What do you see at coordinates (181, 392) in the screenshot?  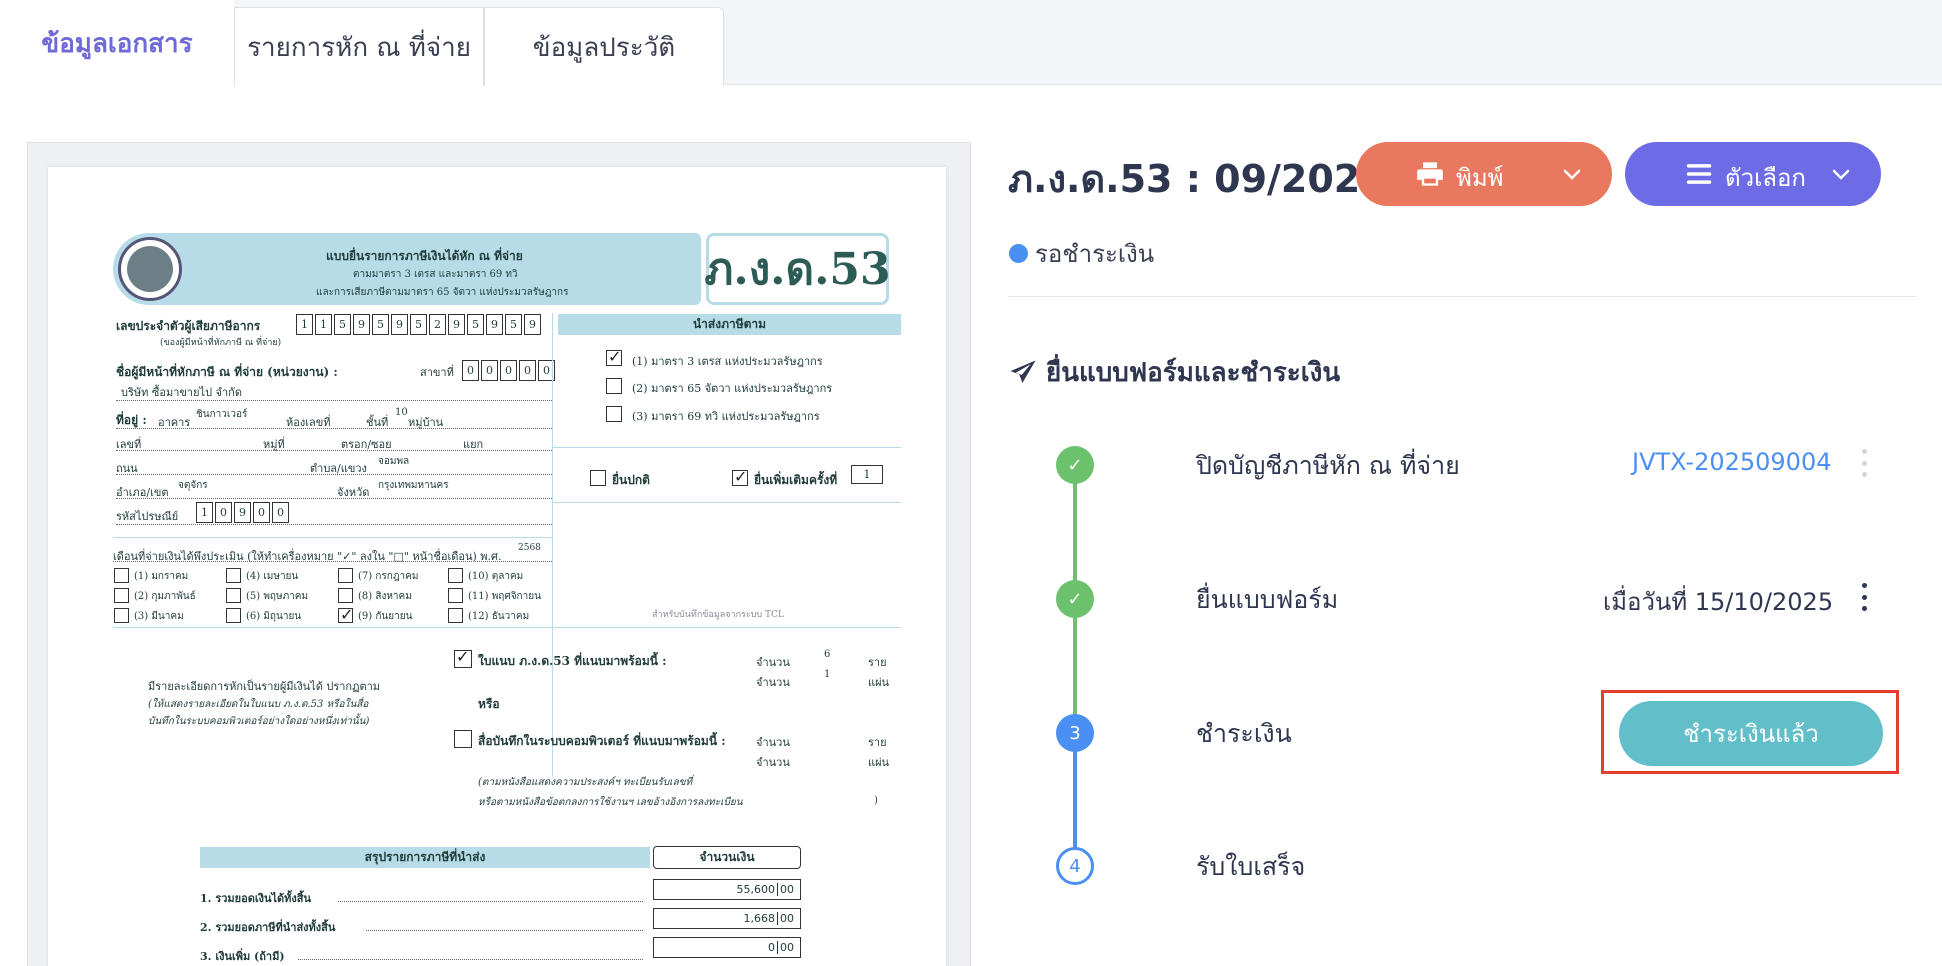 I see `company-name: บริษัท ซื้อมาขายไป จำกัด` at bounding box center [181, 392].